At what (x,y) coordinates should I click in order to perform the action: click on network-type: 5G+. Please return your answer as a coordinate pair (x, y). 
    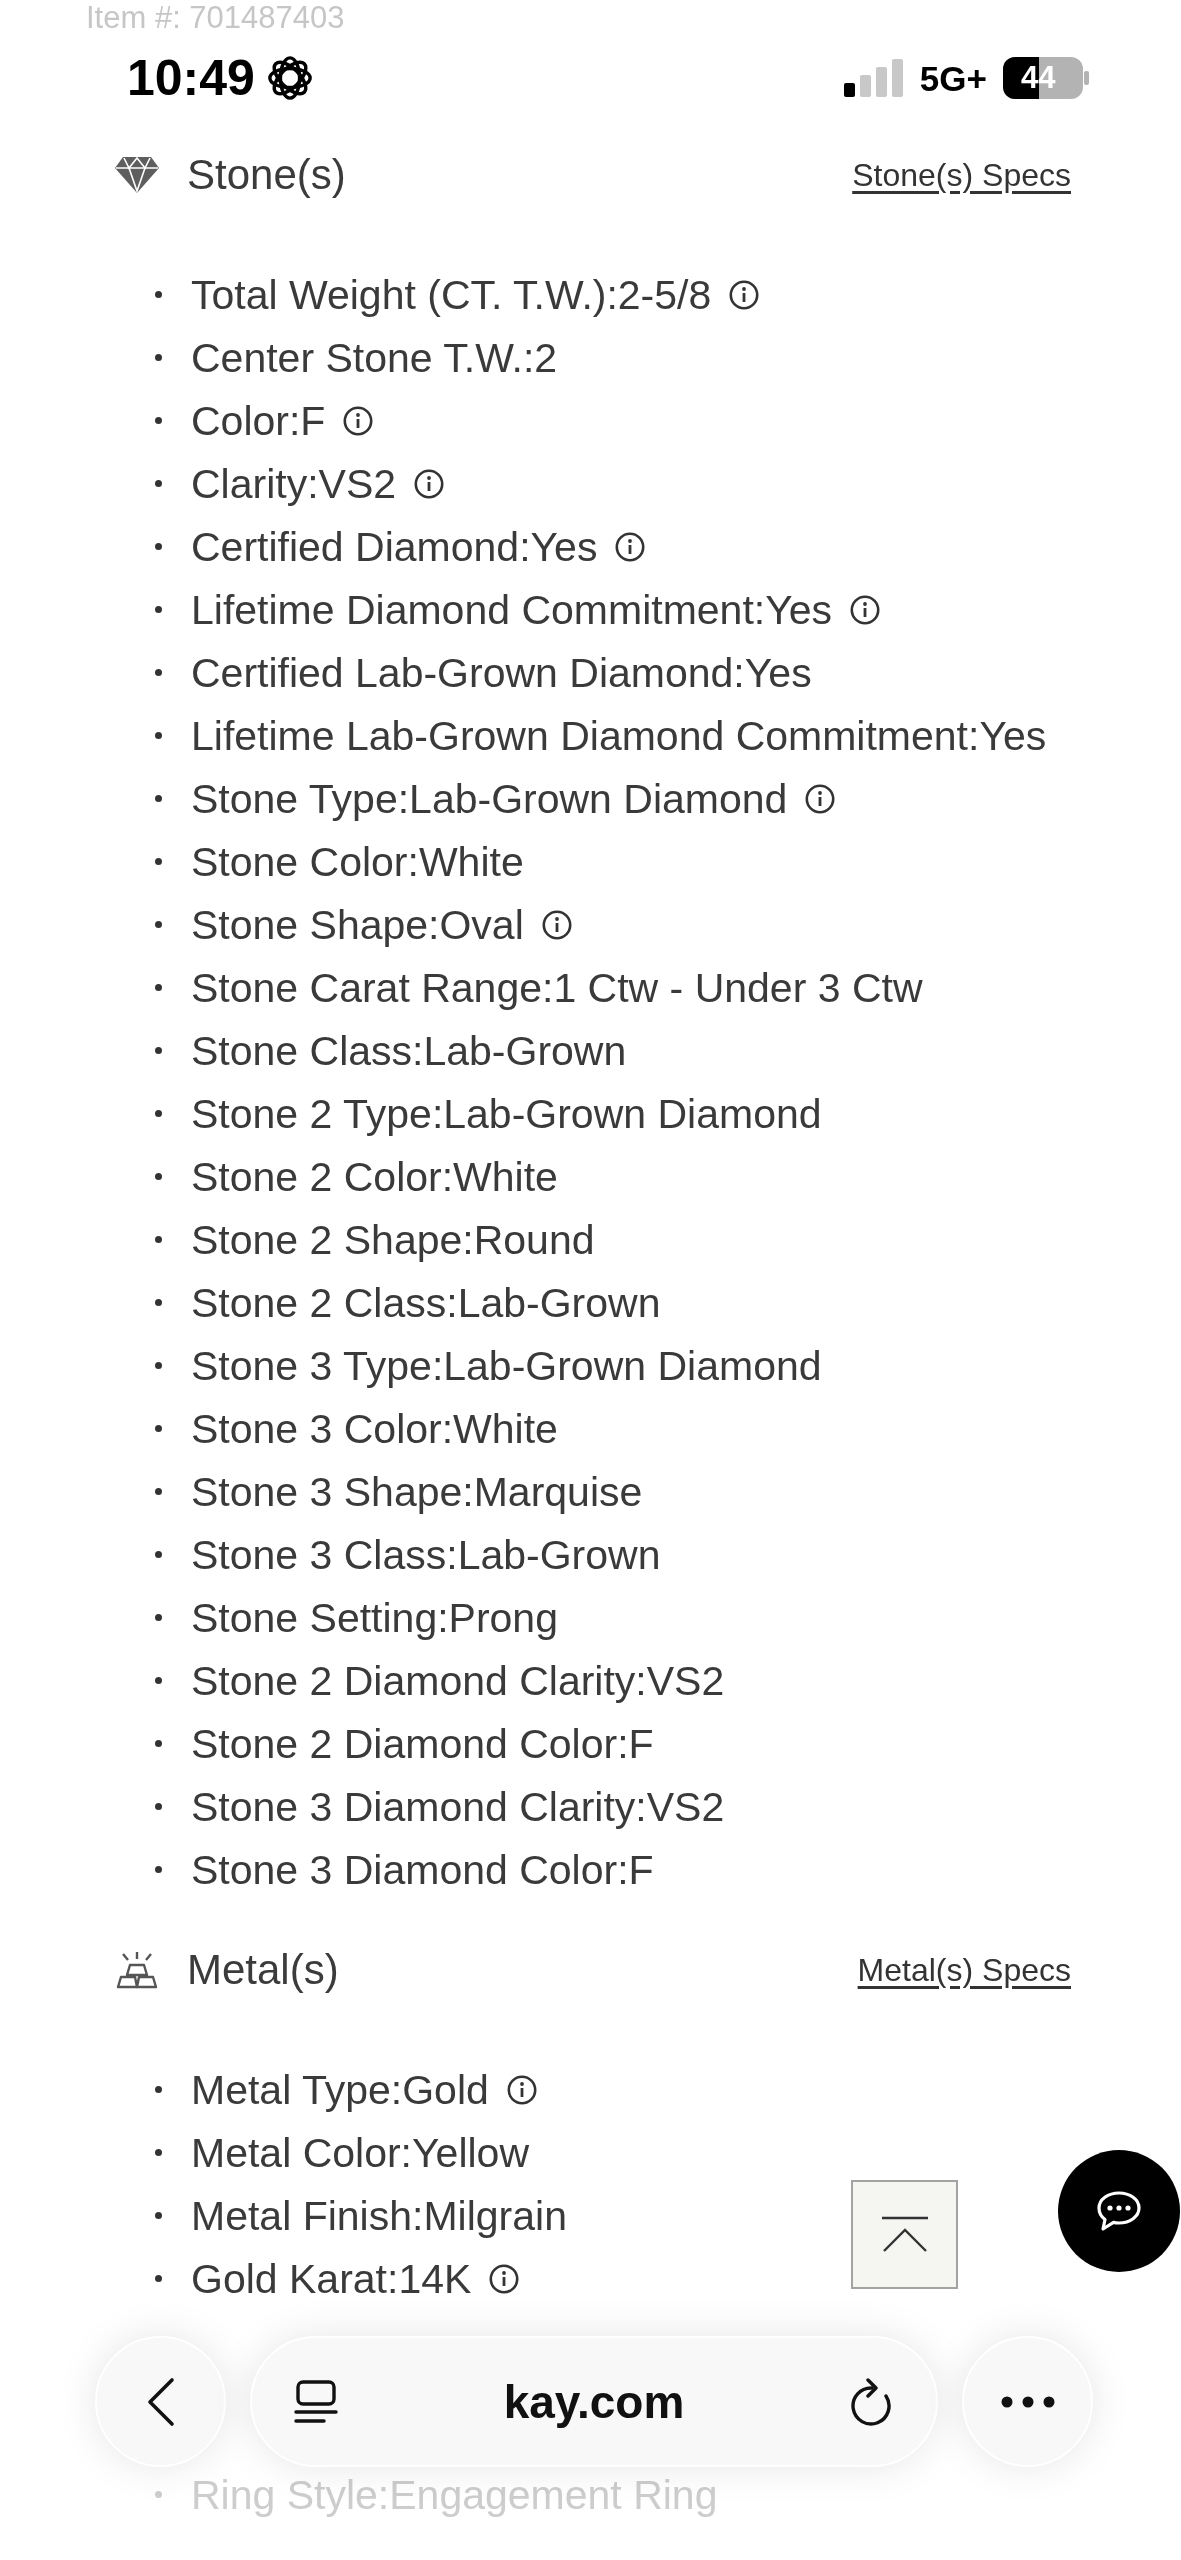
    Looking at the image, I should click on (953, 78).